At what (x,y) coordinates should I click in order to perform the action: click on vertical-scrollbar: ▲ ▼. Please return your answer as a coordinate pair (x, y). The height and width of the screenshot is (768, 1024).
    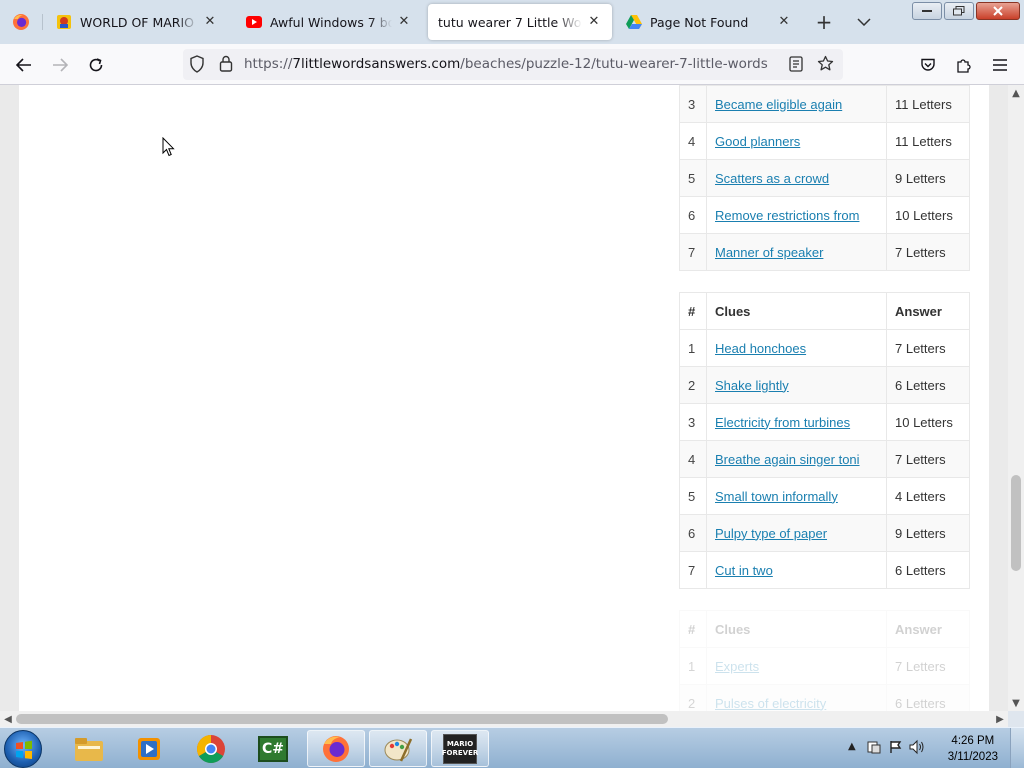
    Looking at the image, I should click on (1016, 398).